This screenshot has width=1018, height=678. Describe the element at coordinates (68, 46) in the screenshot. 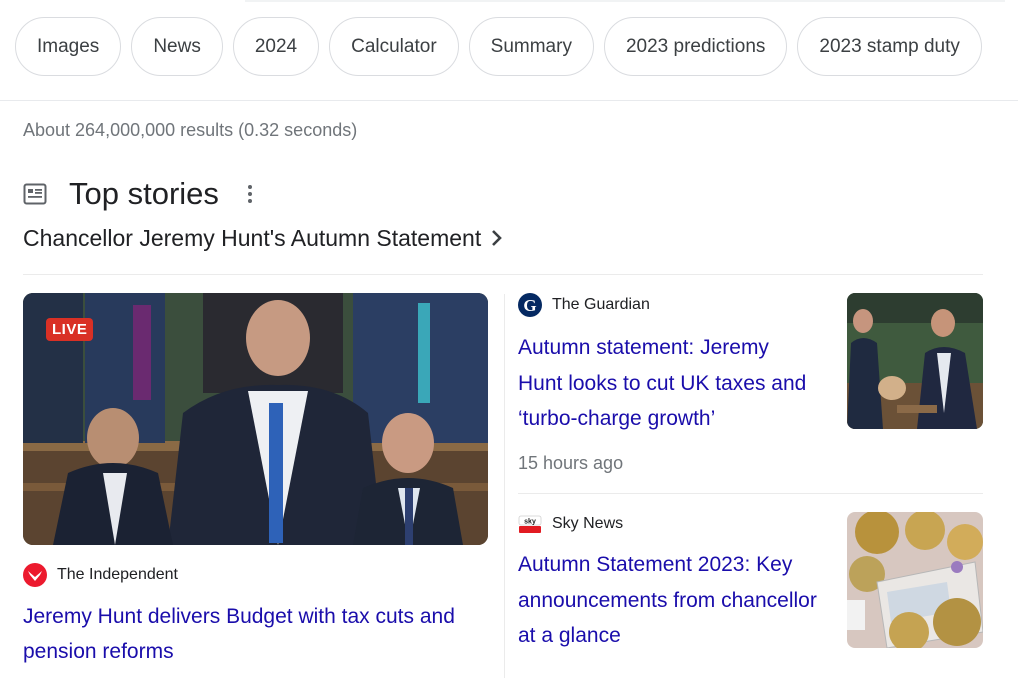

I see `chip-images: Images` at that location.